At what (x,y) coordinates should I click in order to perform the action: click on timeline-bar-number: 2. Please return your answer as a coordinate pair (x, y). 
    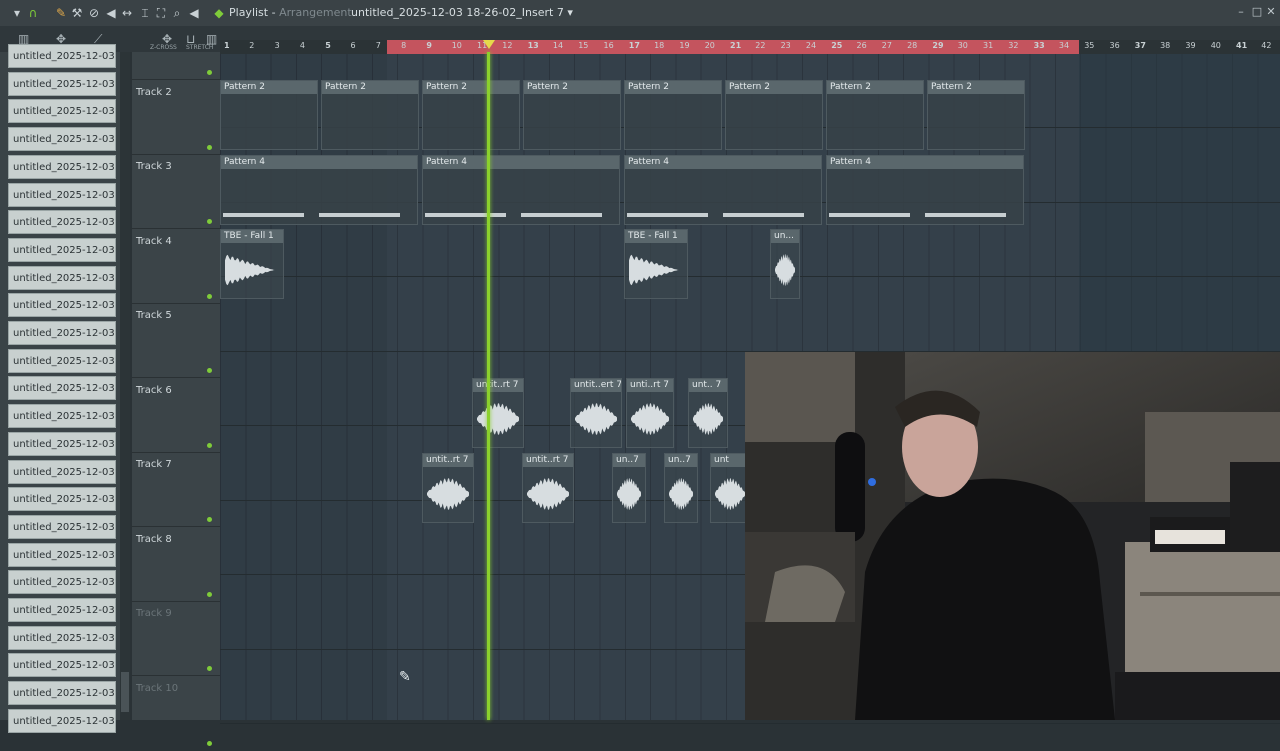
    Looking at the image, I should click on (252, 45).